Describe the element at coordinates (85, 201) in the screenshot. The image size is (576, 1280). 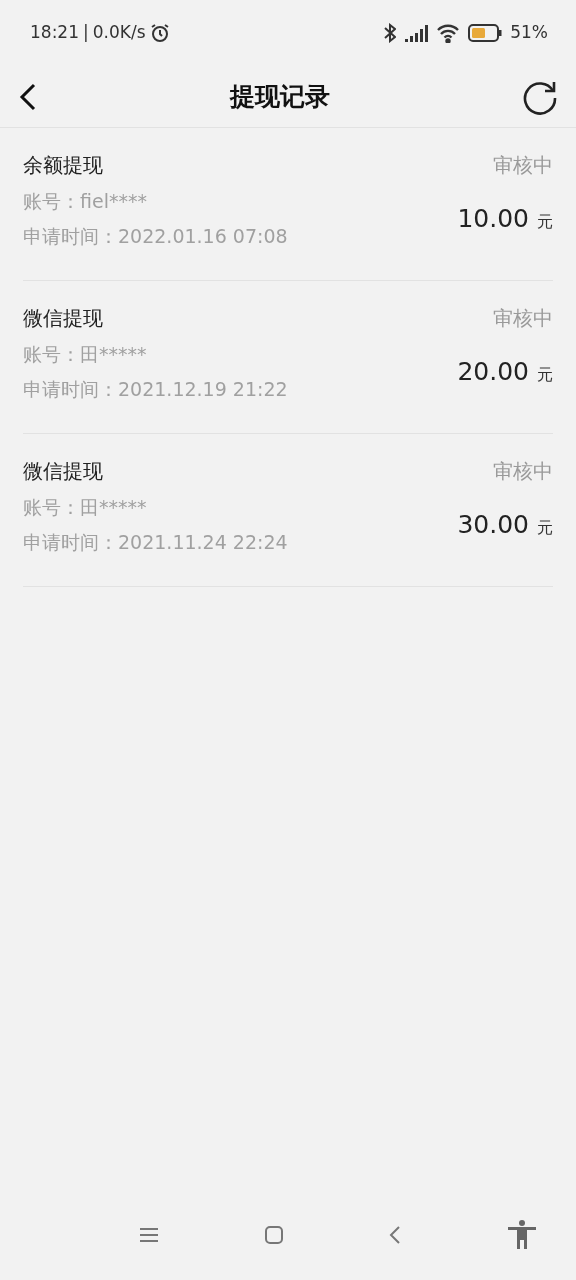
I see `account-text: 账号：fiel****` at that location.